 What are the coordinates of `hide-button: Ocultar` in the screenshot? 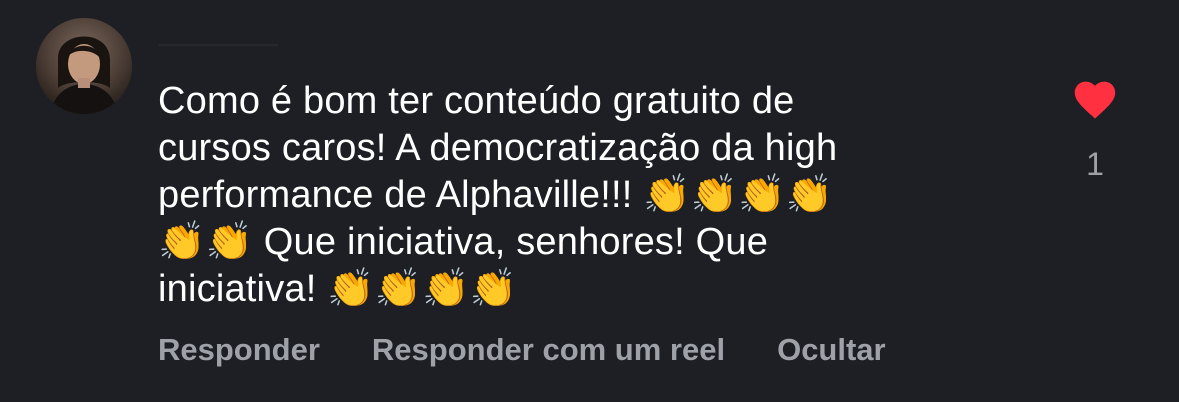 It's located at (831, 350).